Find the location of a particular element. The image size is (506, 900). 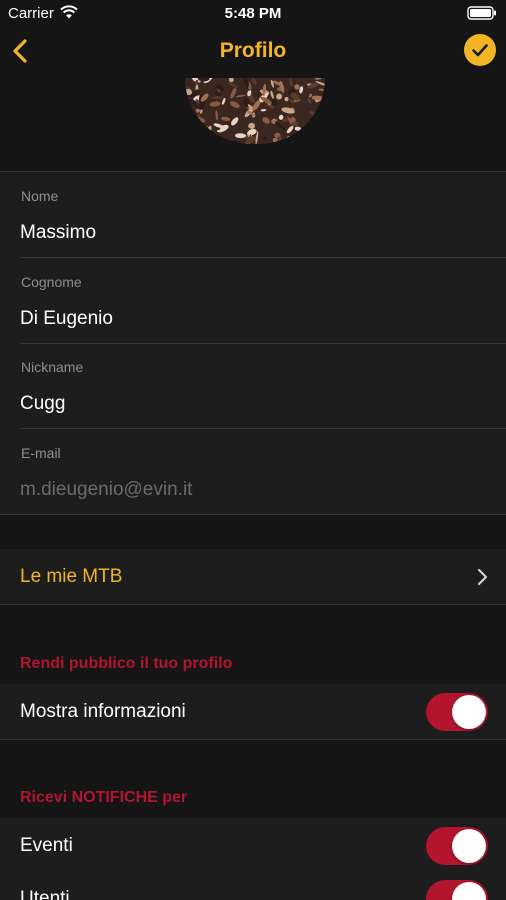

notifications-section-title: Ricevi NOTIFICHE per is located at coordinates (104, 797).